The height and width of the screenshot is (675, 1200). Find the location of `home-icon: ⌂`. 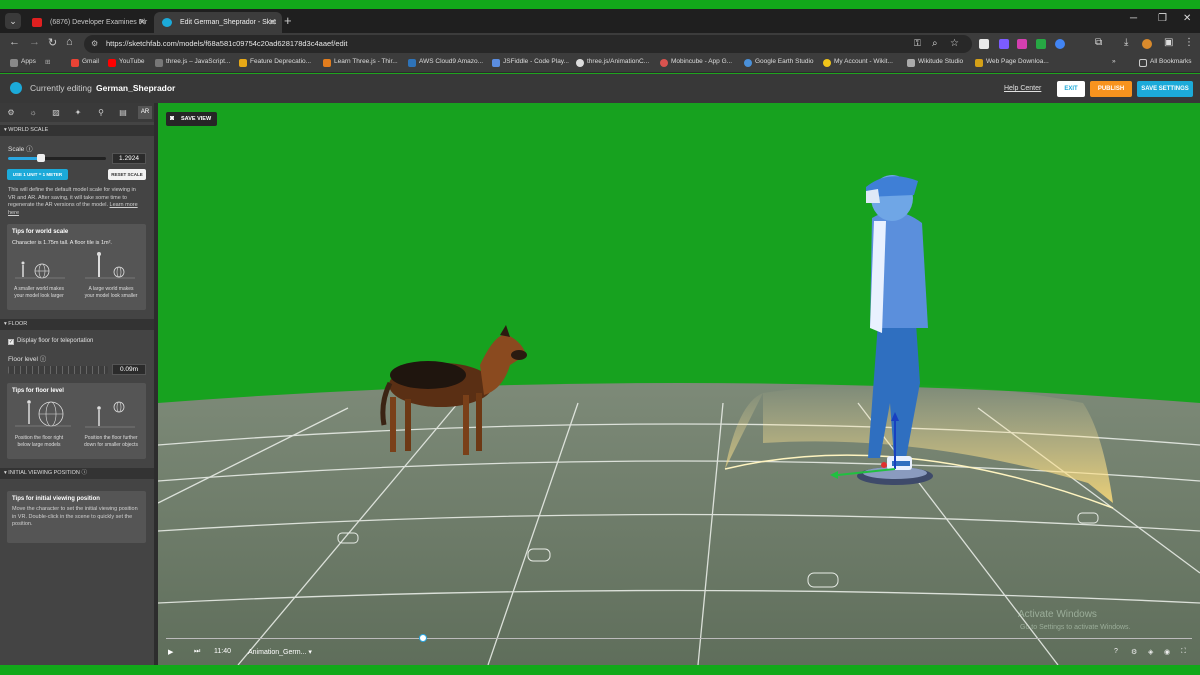

home-icon: ⌂ is located at coordinates (69, 42).